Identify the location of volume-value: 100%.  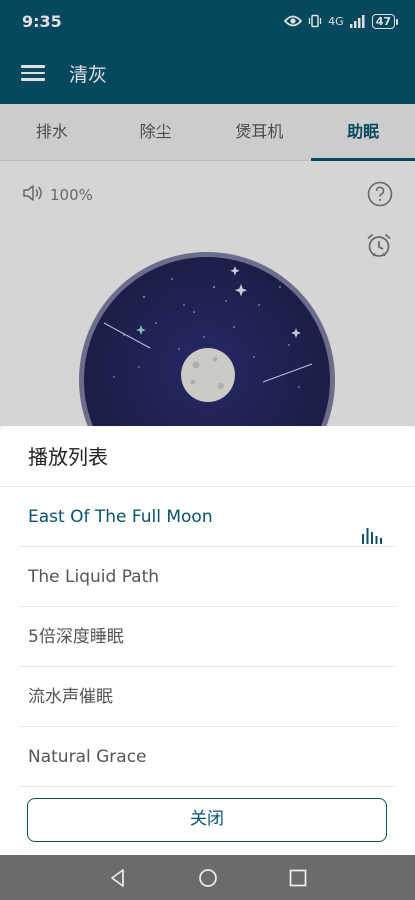
(71, 195).